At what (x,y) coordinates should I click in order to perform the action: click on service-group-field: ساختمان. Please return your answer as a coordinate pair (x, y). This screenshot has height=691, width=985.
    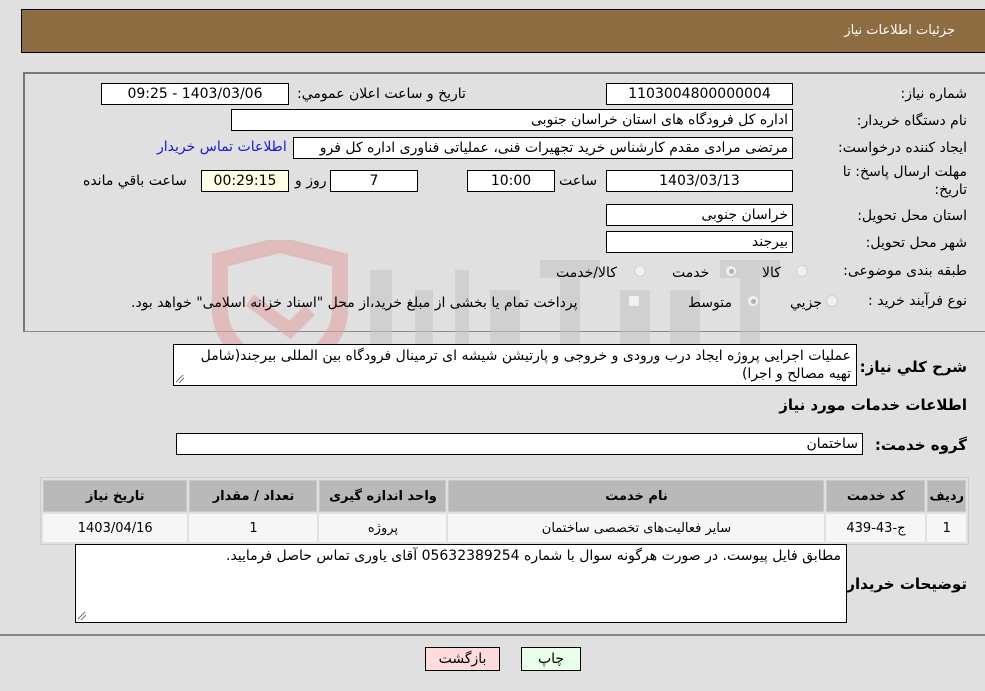
    Looking at the image, I should click on (519, 444).